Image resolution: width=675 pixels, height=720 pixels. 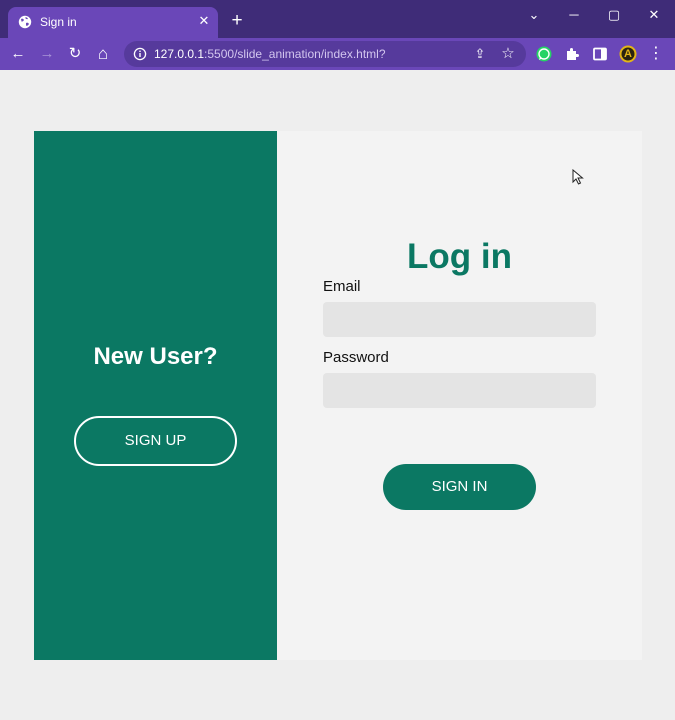 What do you see at coordinates (179, 54) in the screenshot?
I see `url-host: 127.0.0.1` at bounding box center [179, 54].